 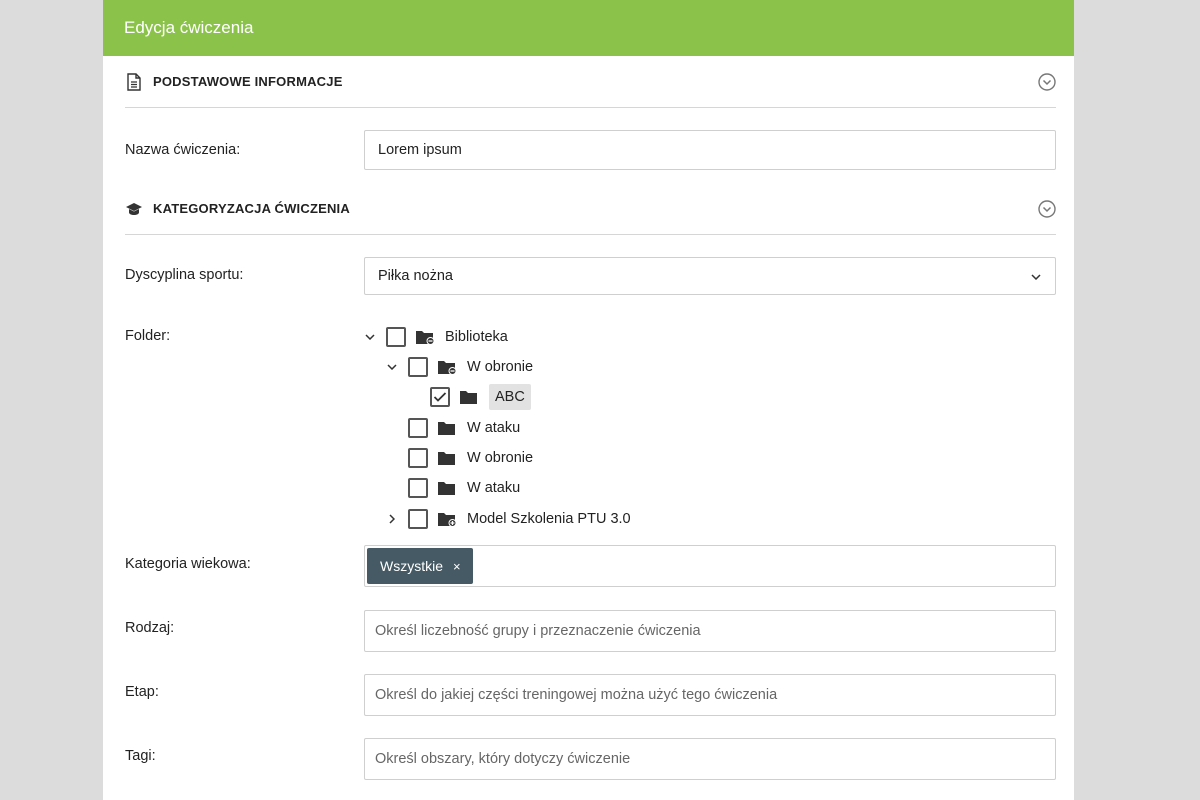 What do you see at coordinates (588, 28) in the screenshot?
I see `panel-header: Edycja ćwiczenia` at bounding box center [588, 28].